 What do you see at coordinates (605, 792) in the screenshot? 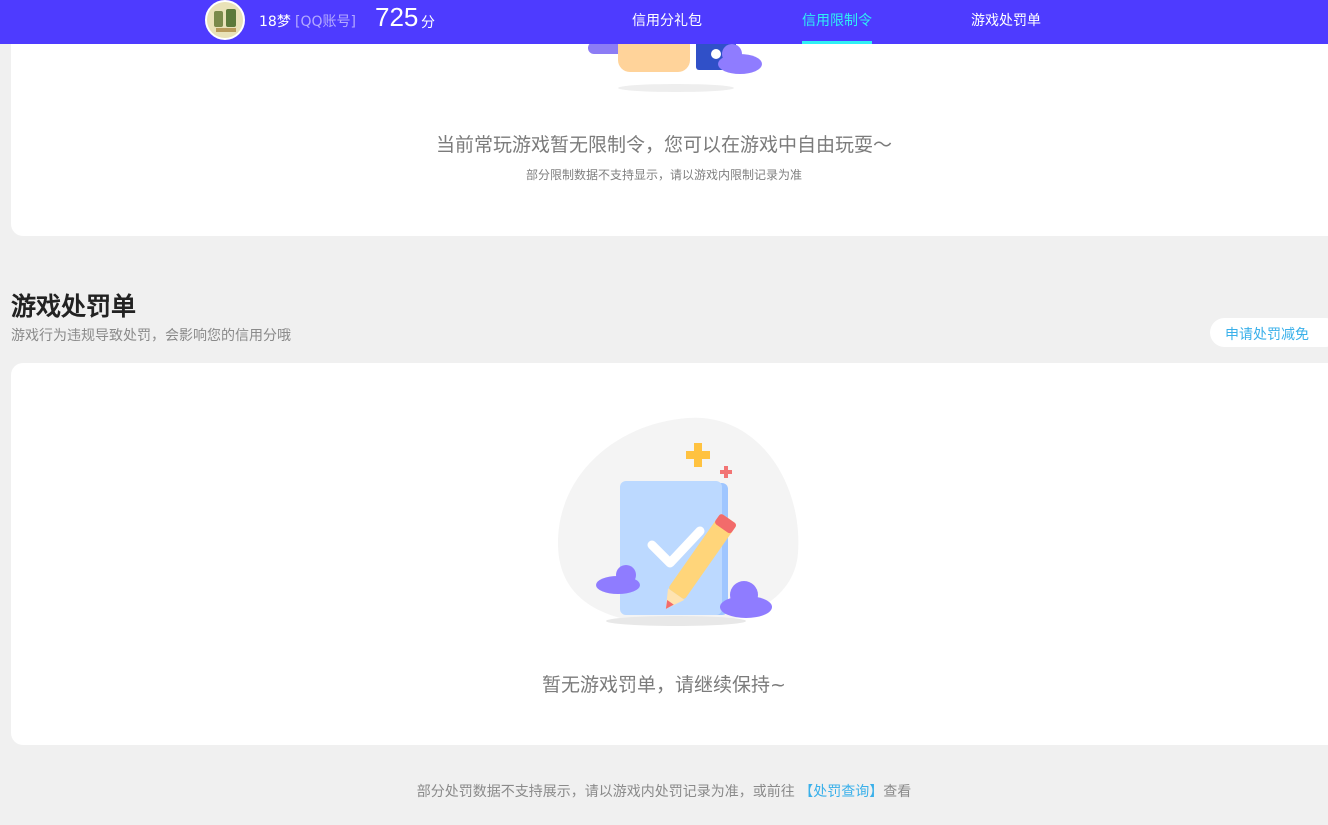
I see `footer-note-prefix: 部分处罚数据不支持展示，请以游戏内处罚记录为准，或前往` at bounding box center [605, 792].